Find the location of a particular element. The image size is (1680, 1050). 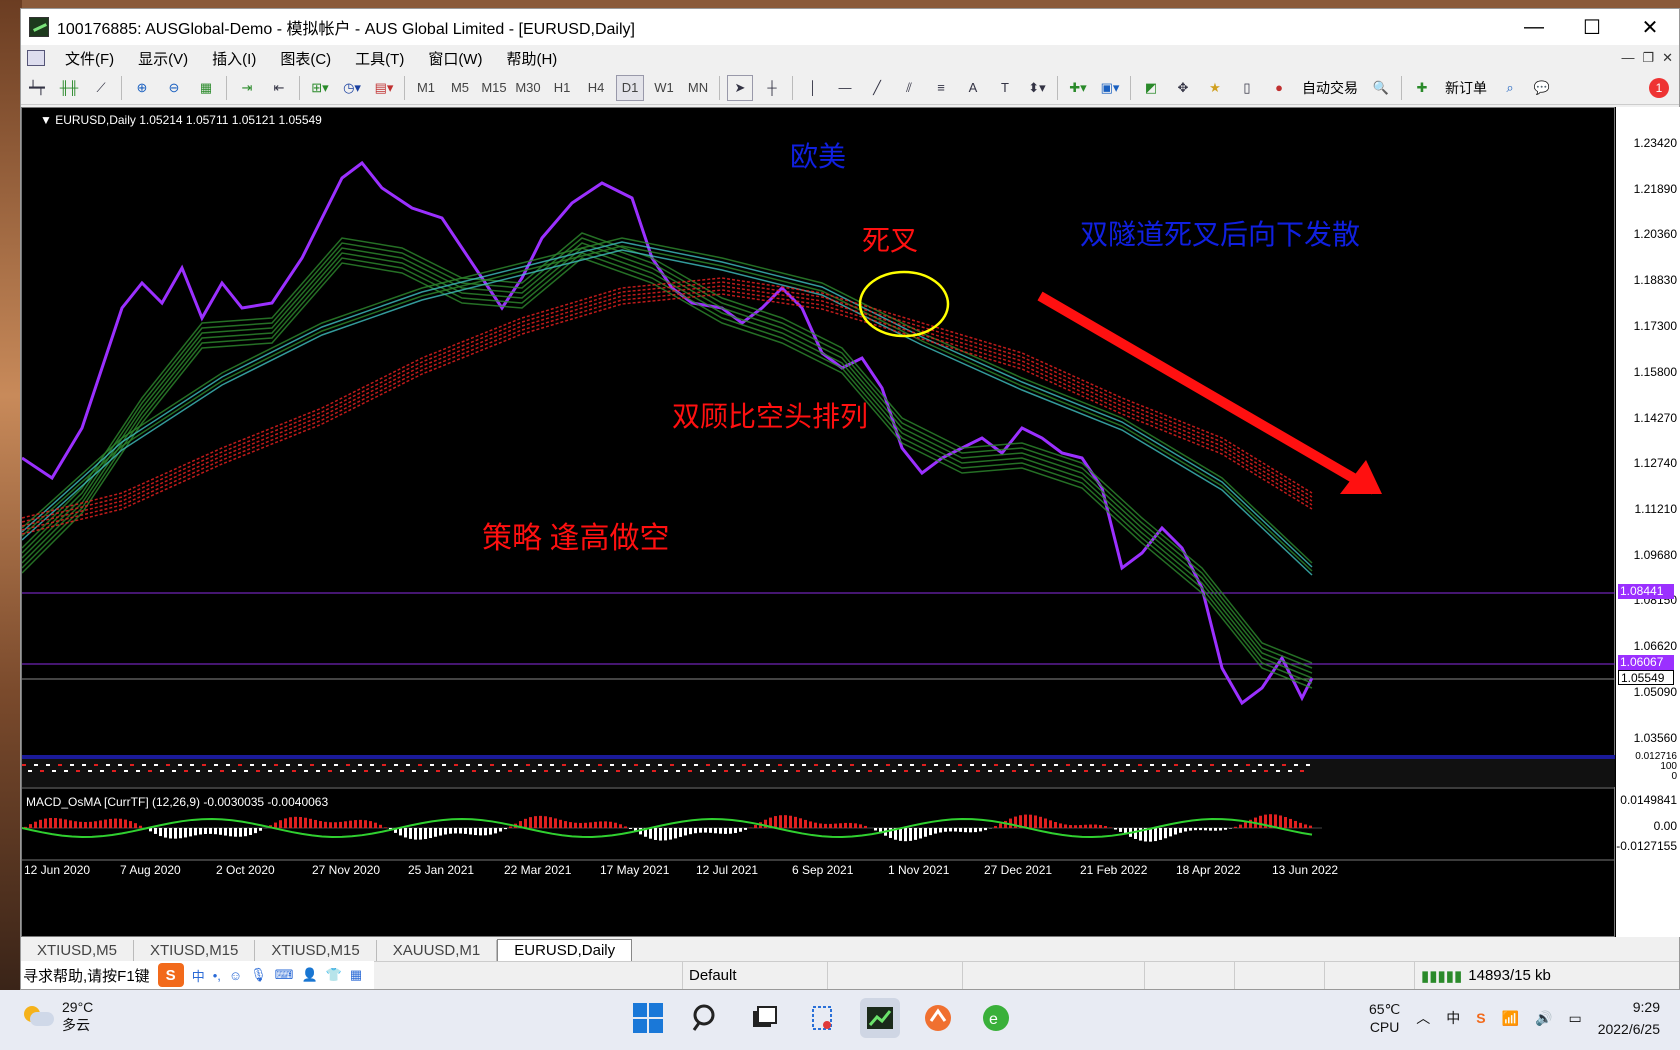

auto-trading-label: 自动交易 is located at coordinates (1330, 88).